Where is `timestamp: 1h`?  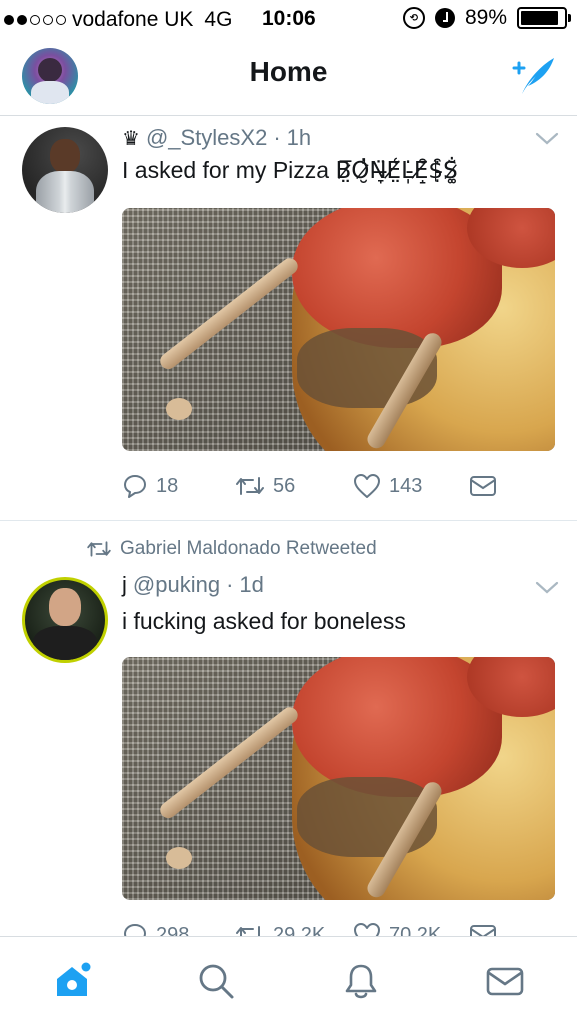 timestamp: 1h is located at coordinates (299, 137).